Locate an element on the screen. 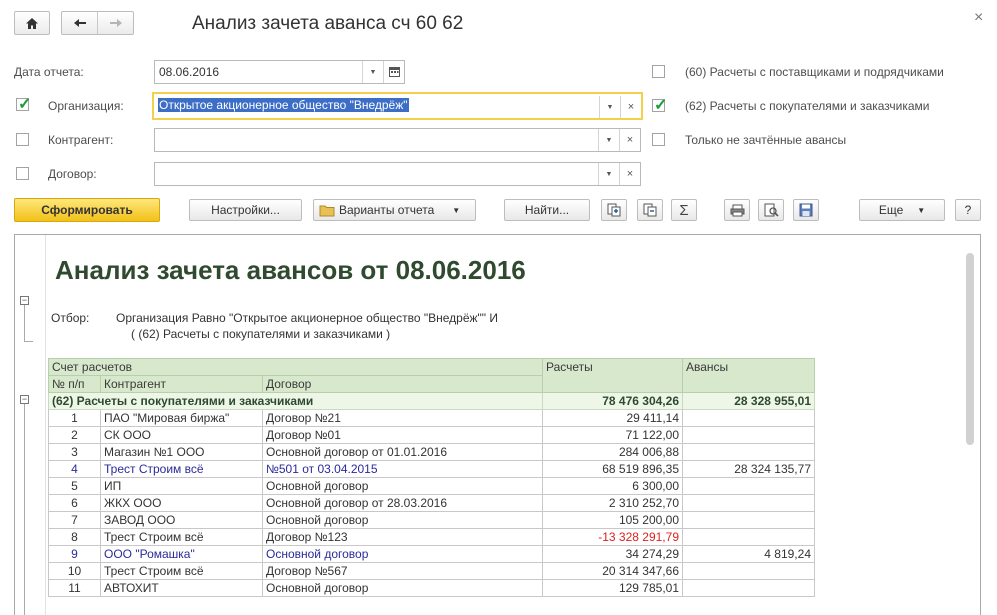 This screenshot has height=615, width=997. report-variants-label: Варианты отчета is located at coordinates (387, 210).